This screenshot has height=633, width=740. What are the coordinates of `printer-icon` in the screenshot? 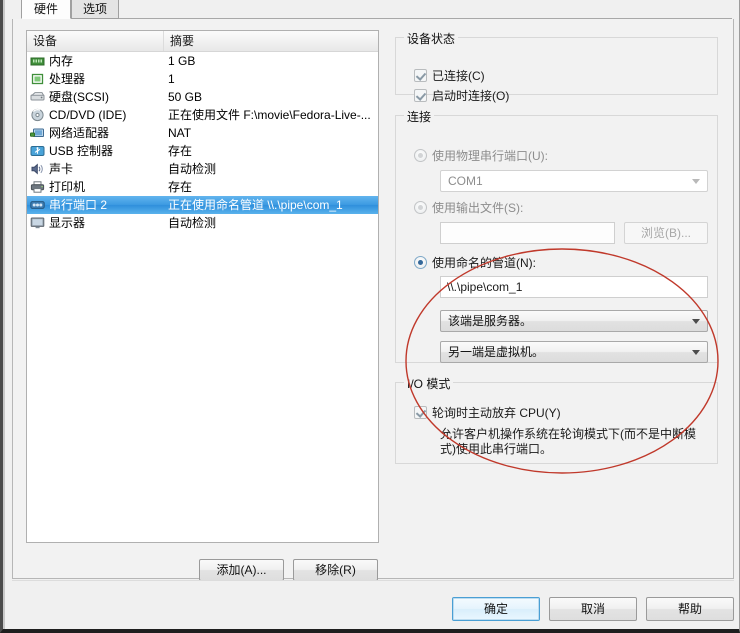 It's located at (37, 187).